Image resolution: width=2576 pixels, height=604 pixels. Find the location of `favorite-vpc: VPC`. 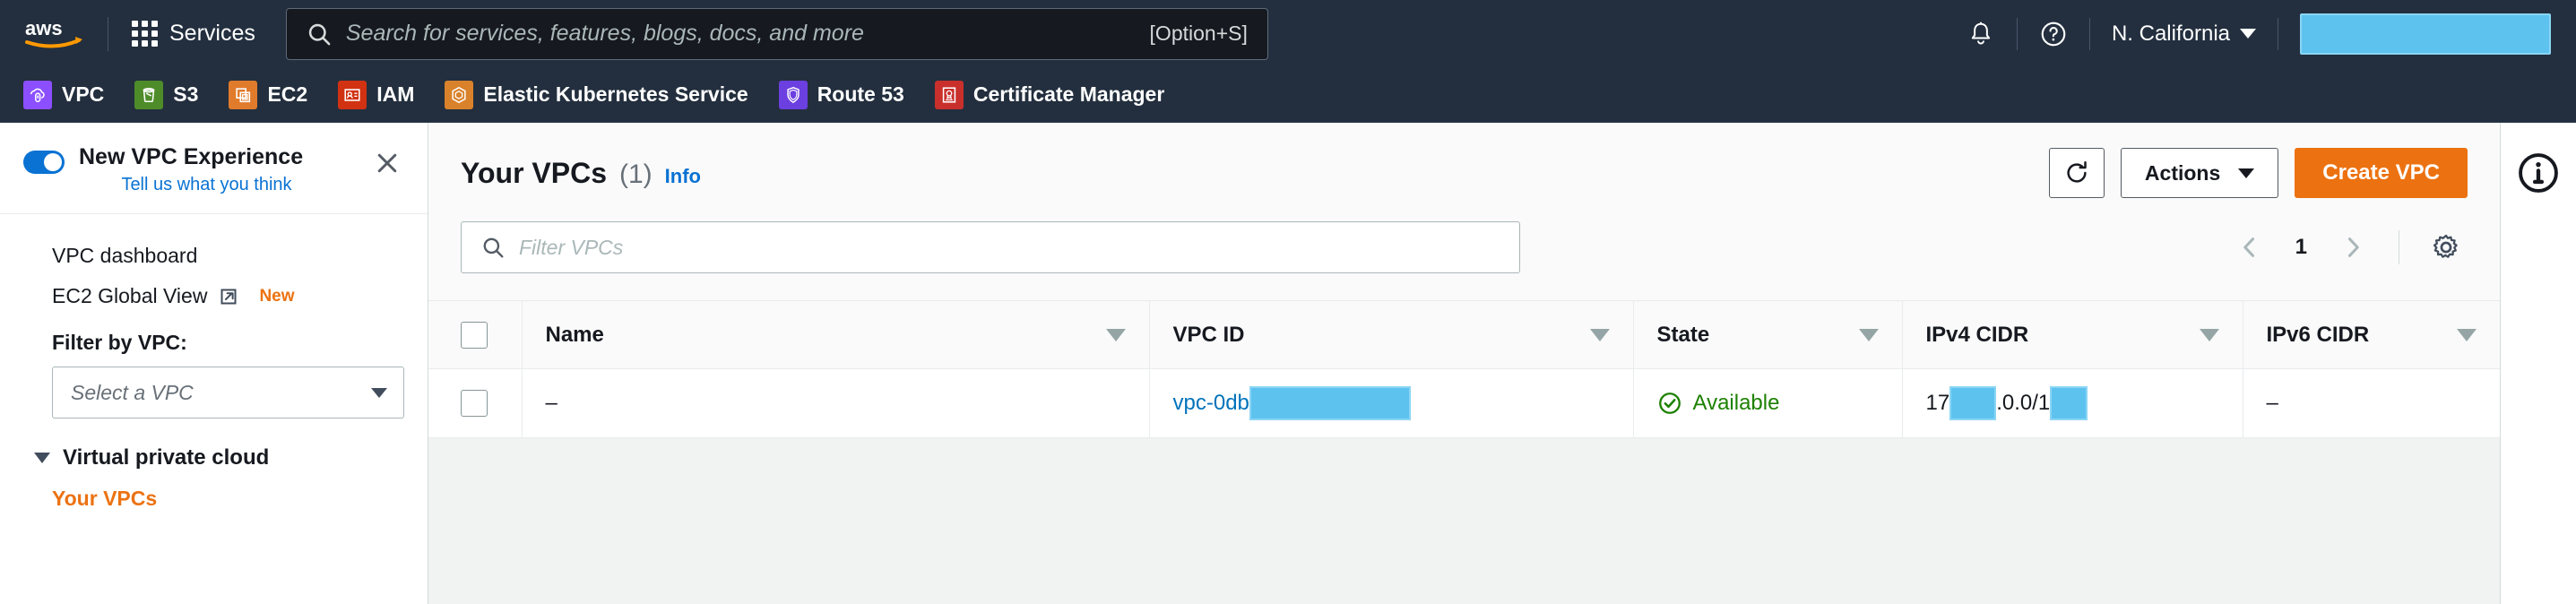

favorite-vpc: VPC is located at coordinates (63, 94).